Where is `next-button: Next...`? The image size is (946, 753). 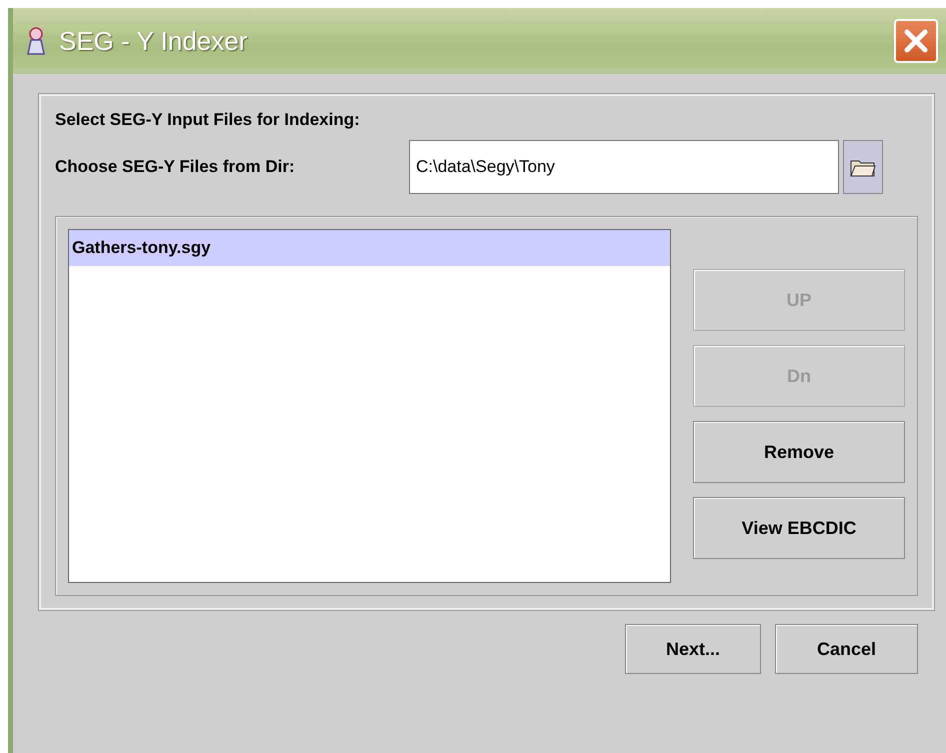
next-button: Next... is located at coordinates (693, 649).